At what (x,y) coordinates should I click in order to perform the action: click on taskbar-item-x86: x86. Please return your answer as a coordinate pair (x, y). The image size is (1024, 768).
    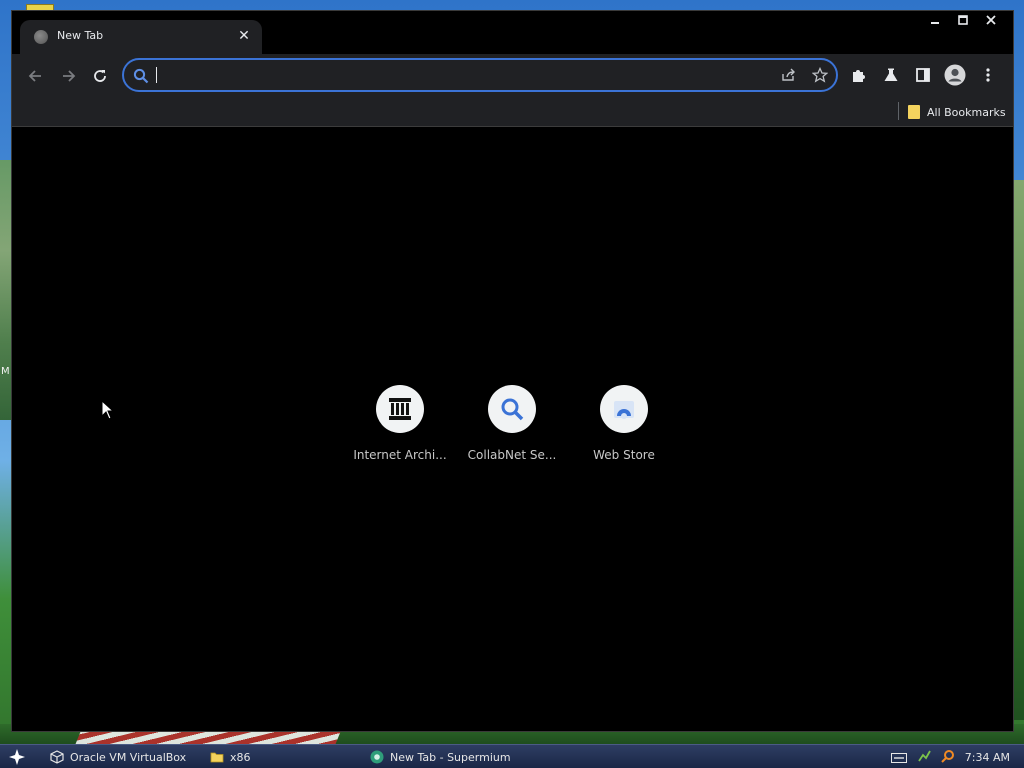
    Looking at the image, I should click on (230, 757).